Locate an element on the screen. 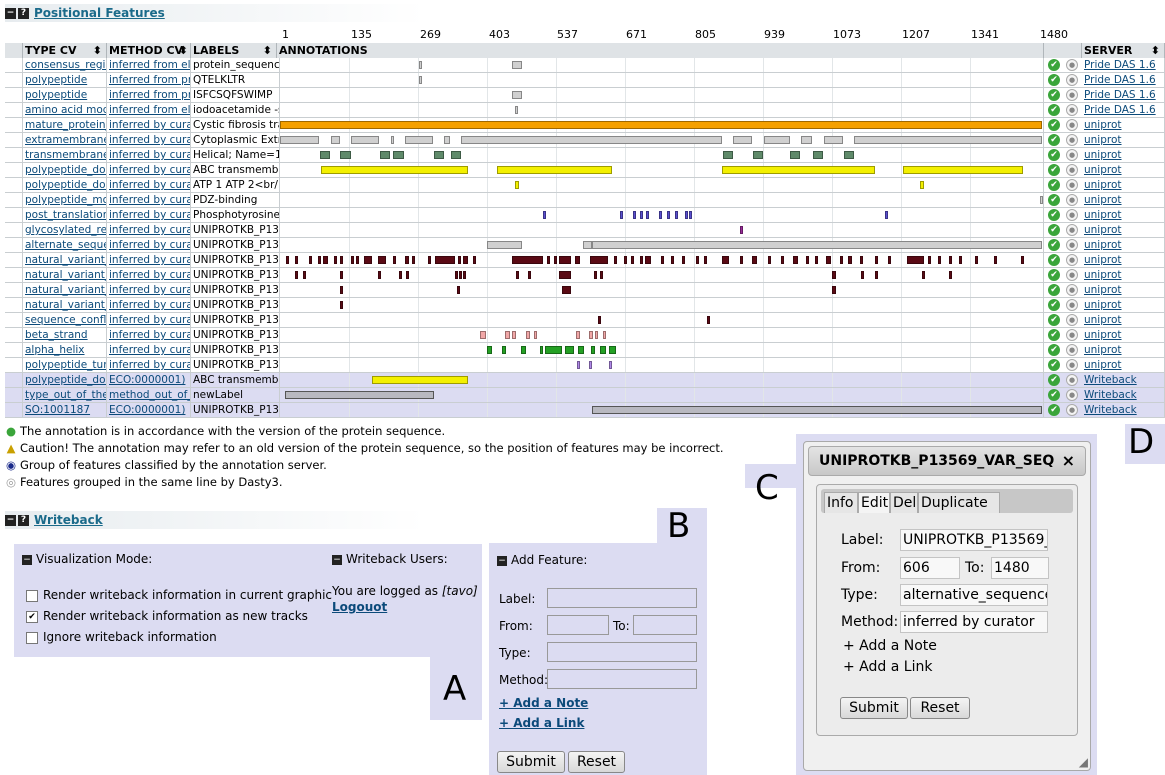 The image size is (1165, 775). type-cv-link: SO:1001187 is located at coordinates (65, 410).